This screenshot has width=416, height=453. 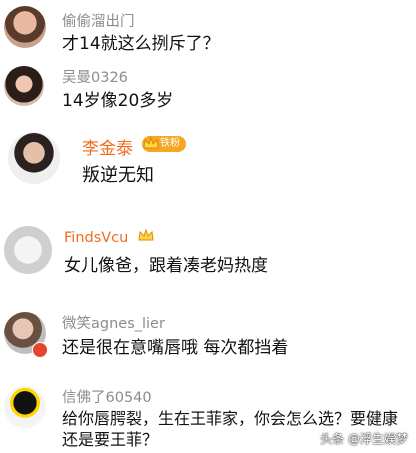 What do you see at coordinates (107, 396) in the screenshot?
I see `comment-username: 信佛了60540` at bounding box center [107, 396].